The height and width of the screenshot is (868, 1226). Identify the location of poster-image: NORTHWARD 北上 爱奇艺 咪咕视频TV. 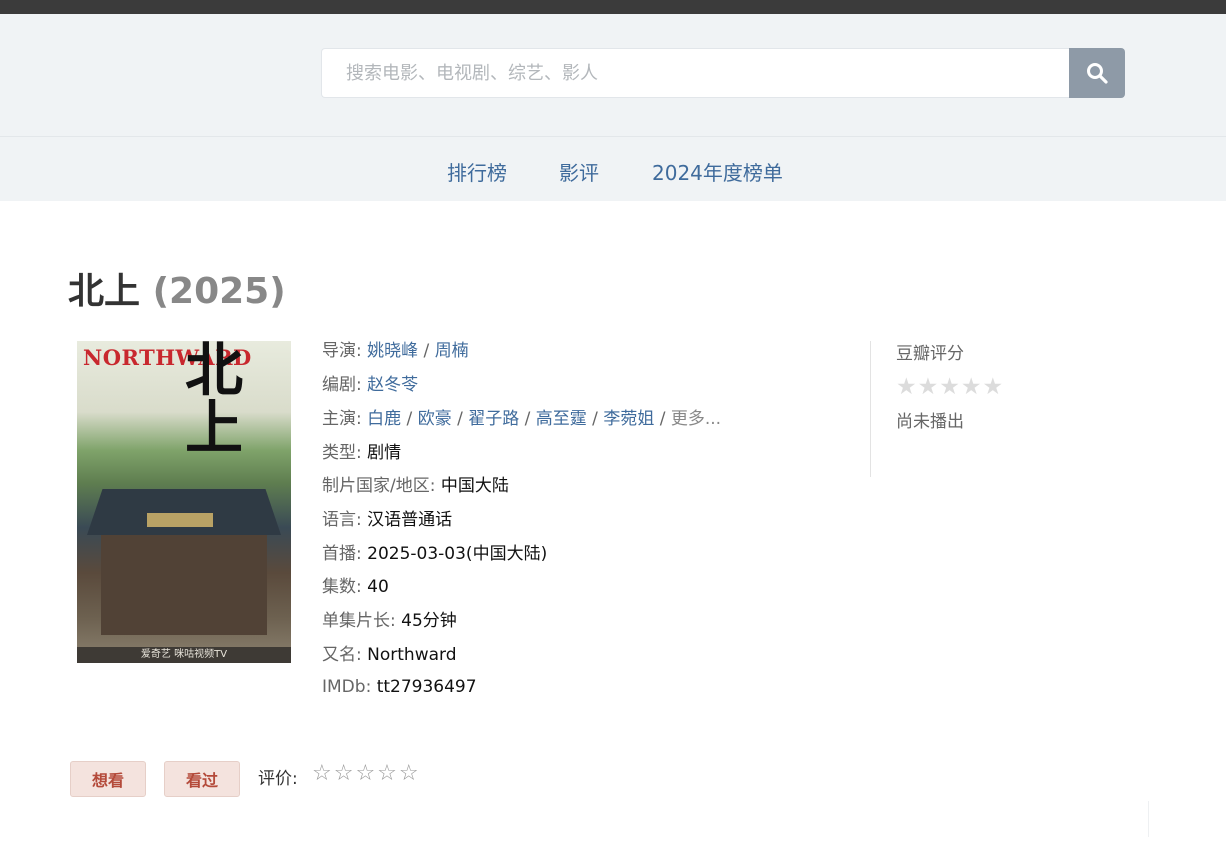
(184, 502).